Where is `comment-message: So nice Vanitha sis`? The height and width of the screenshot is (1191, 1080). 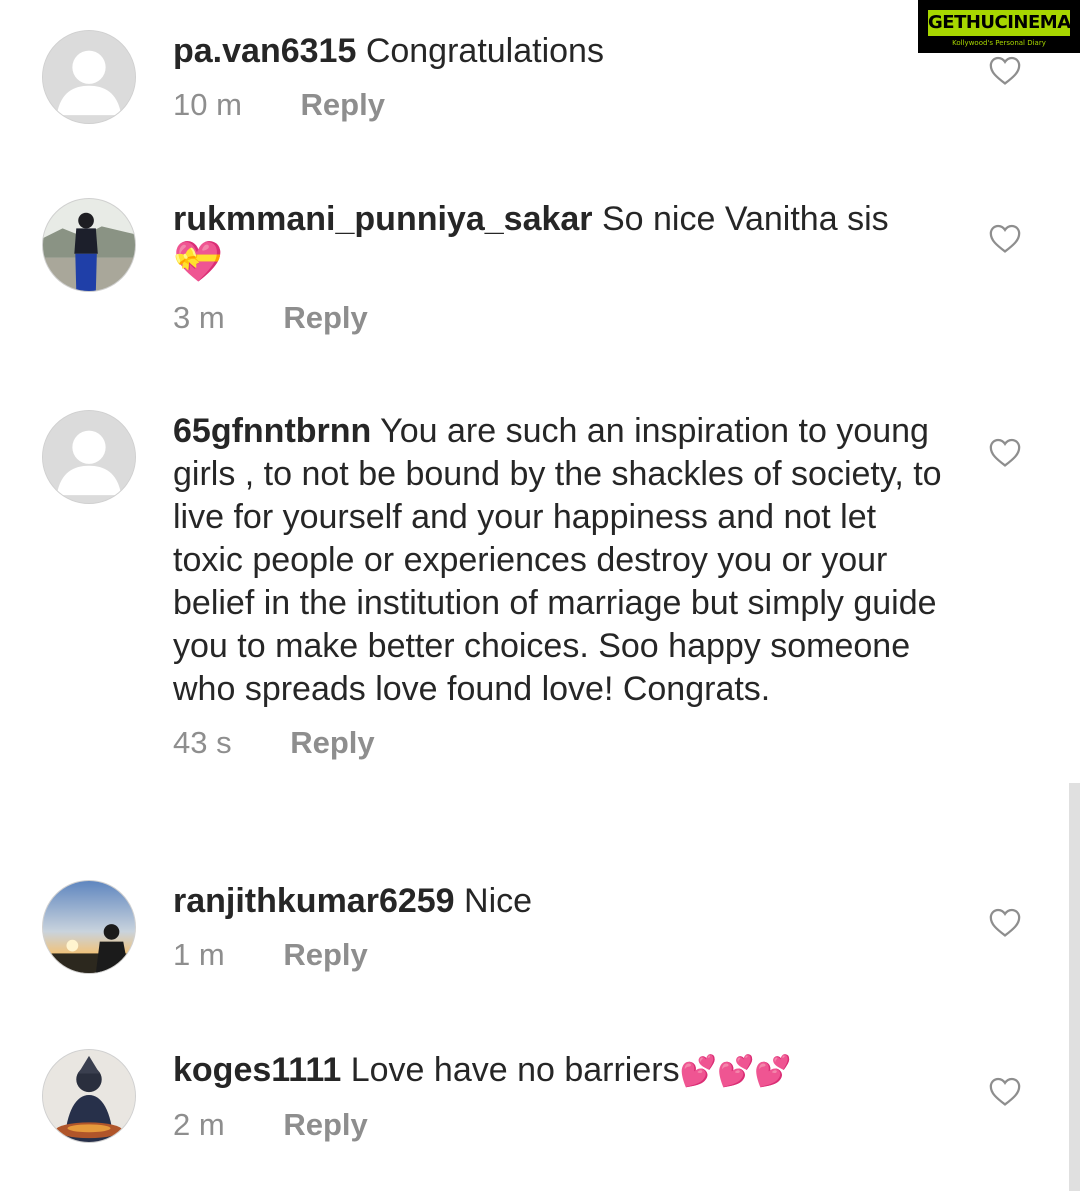 comment-message: So nice Vanitha sis is located at coordinates (745, 219).